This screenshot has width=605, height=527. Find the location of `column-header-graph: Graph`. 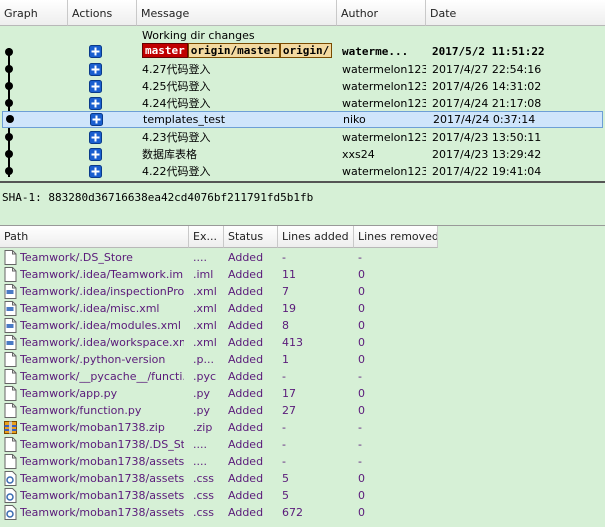

column-header-graph: Graph is located at coordinates (34, 13).